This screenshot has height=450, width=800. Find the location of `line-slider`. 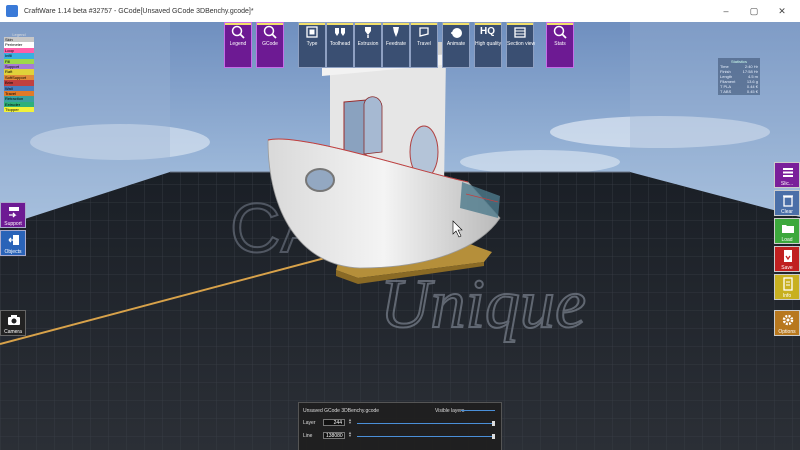

line-slider is located at coordinates (425, 436).